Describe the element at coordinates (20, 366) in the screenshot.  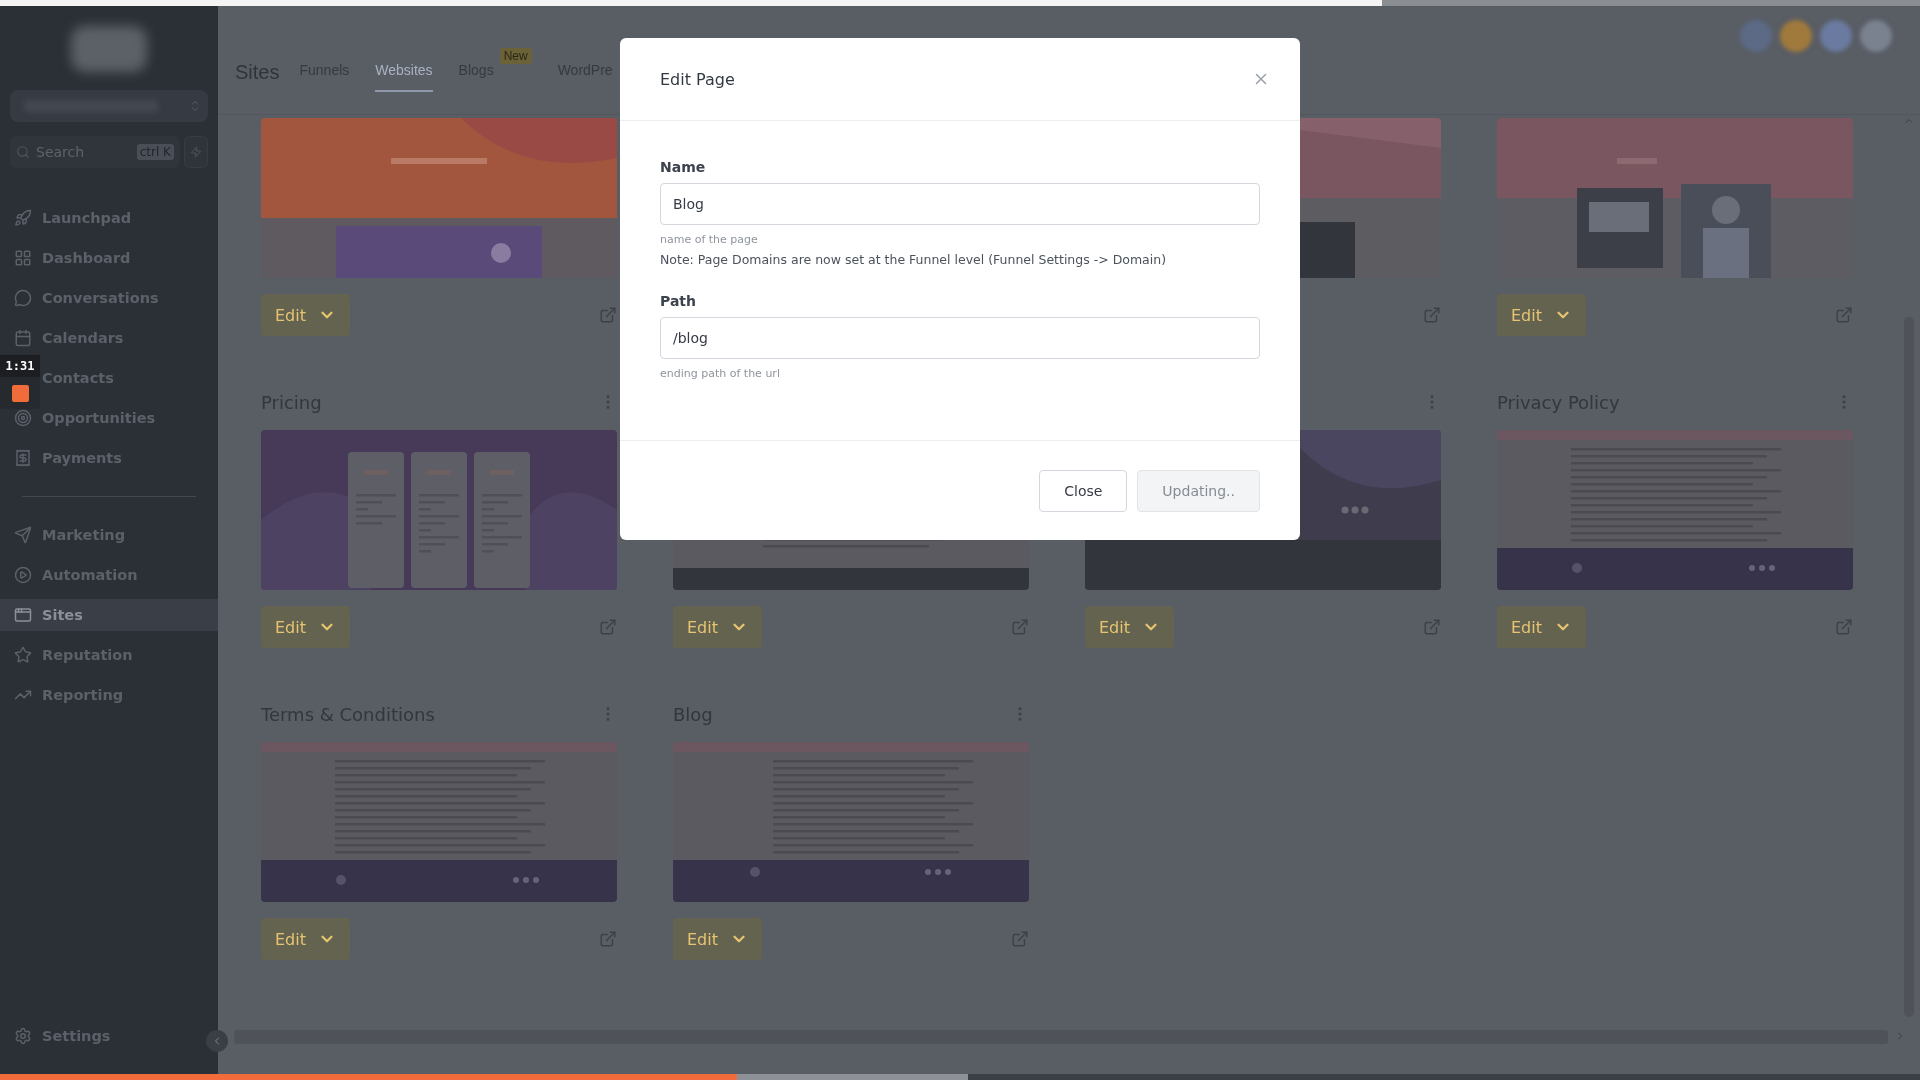
I see `recording-timer: 1:31` at that location.